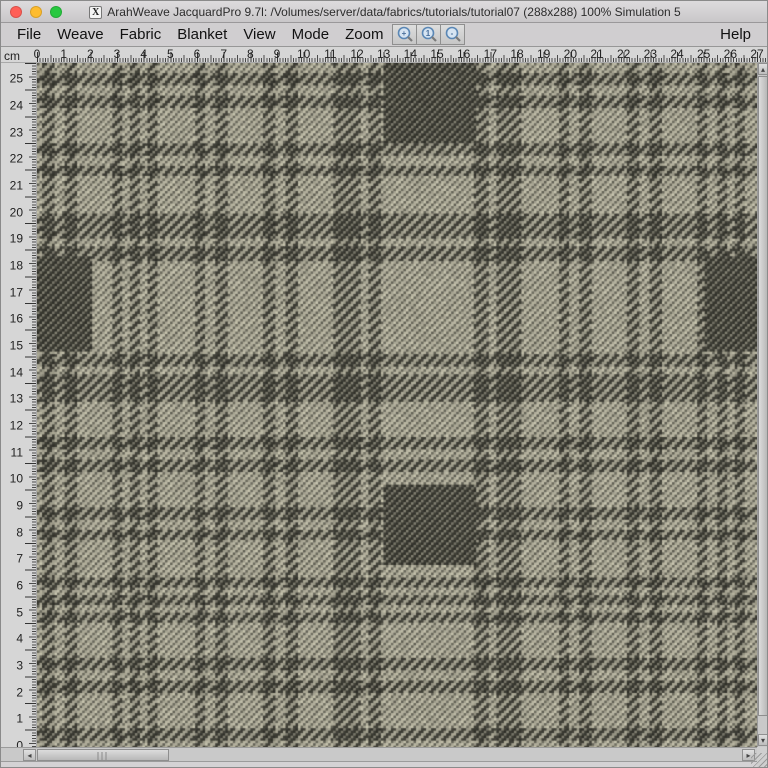  Describe the element at coordinates (29, 755) in the screenshot. I see `scroll-left-arrow: ◂` at that location.